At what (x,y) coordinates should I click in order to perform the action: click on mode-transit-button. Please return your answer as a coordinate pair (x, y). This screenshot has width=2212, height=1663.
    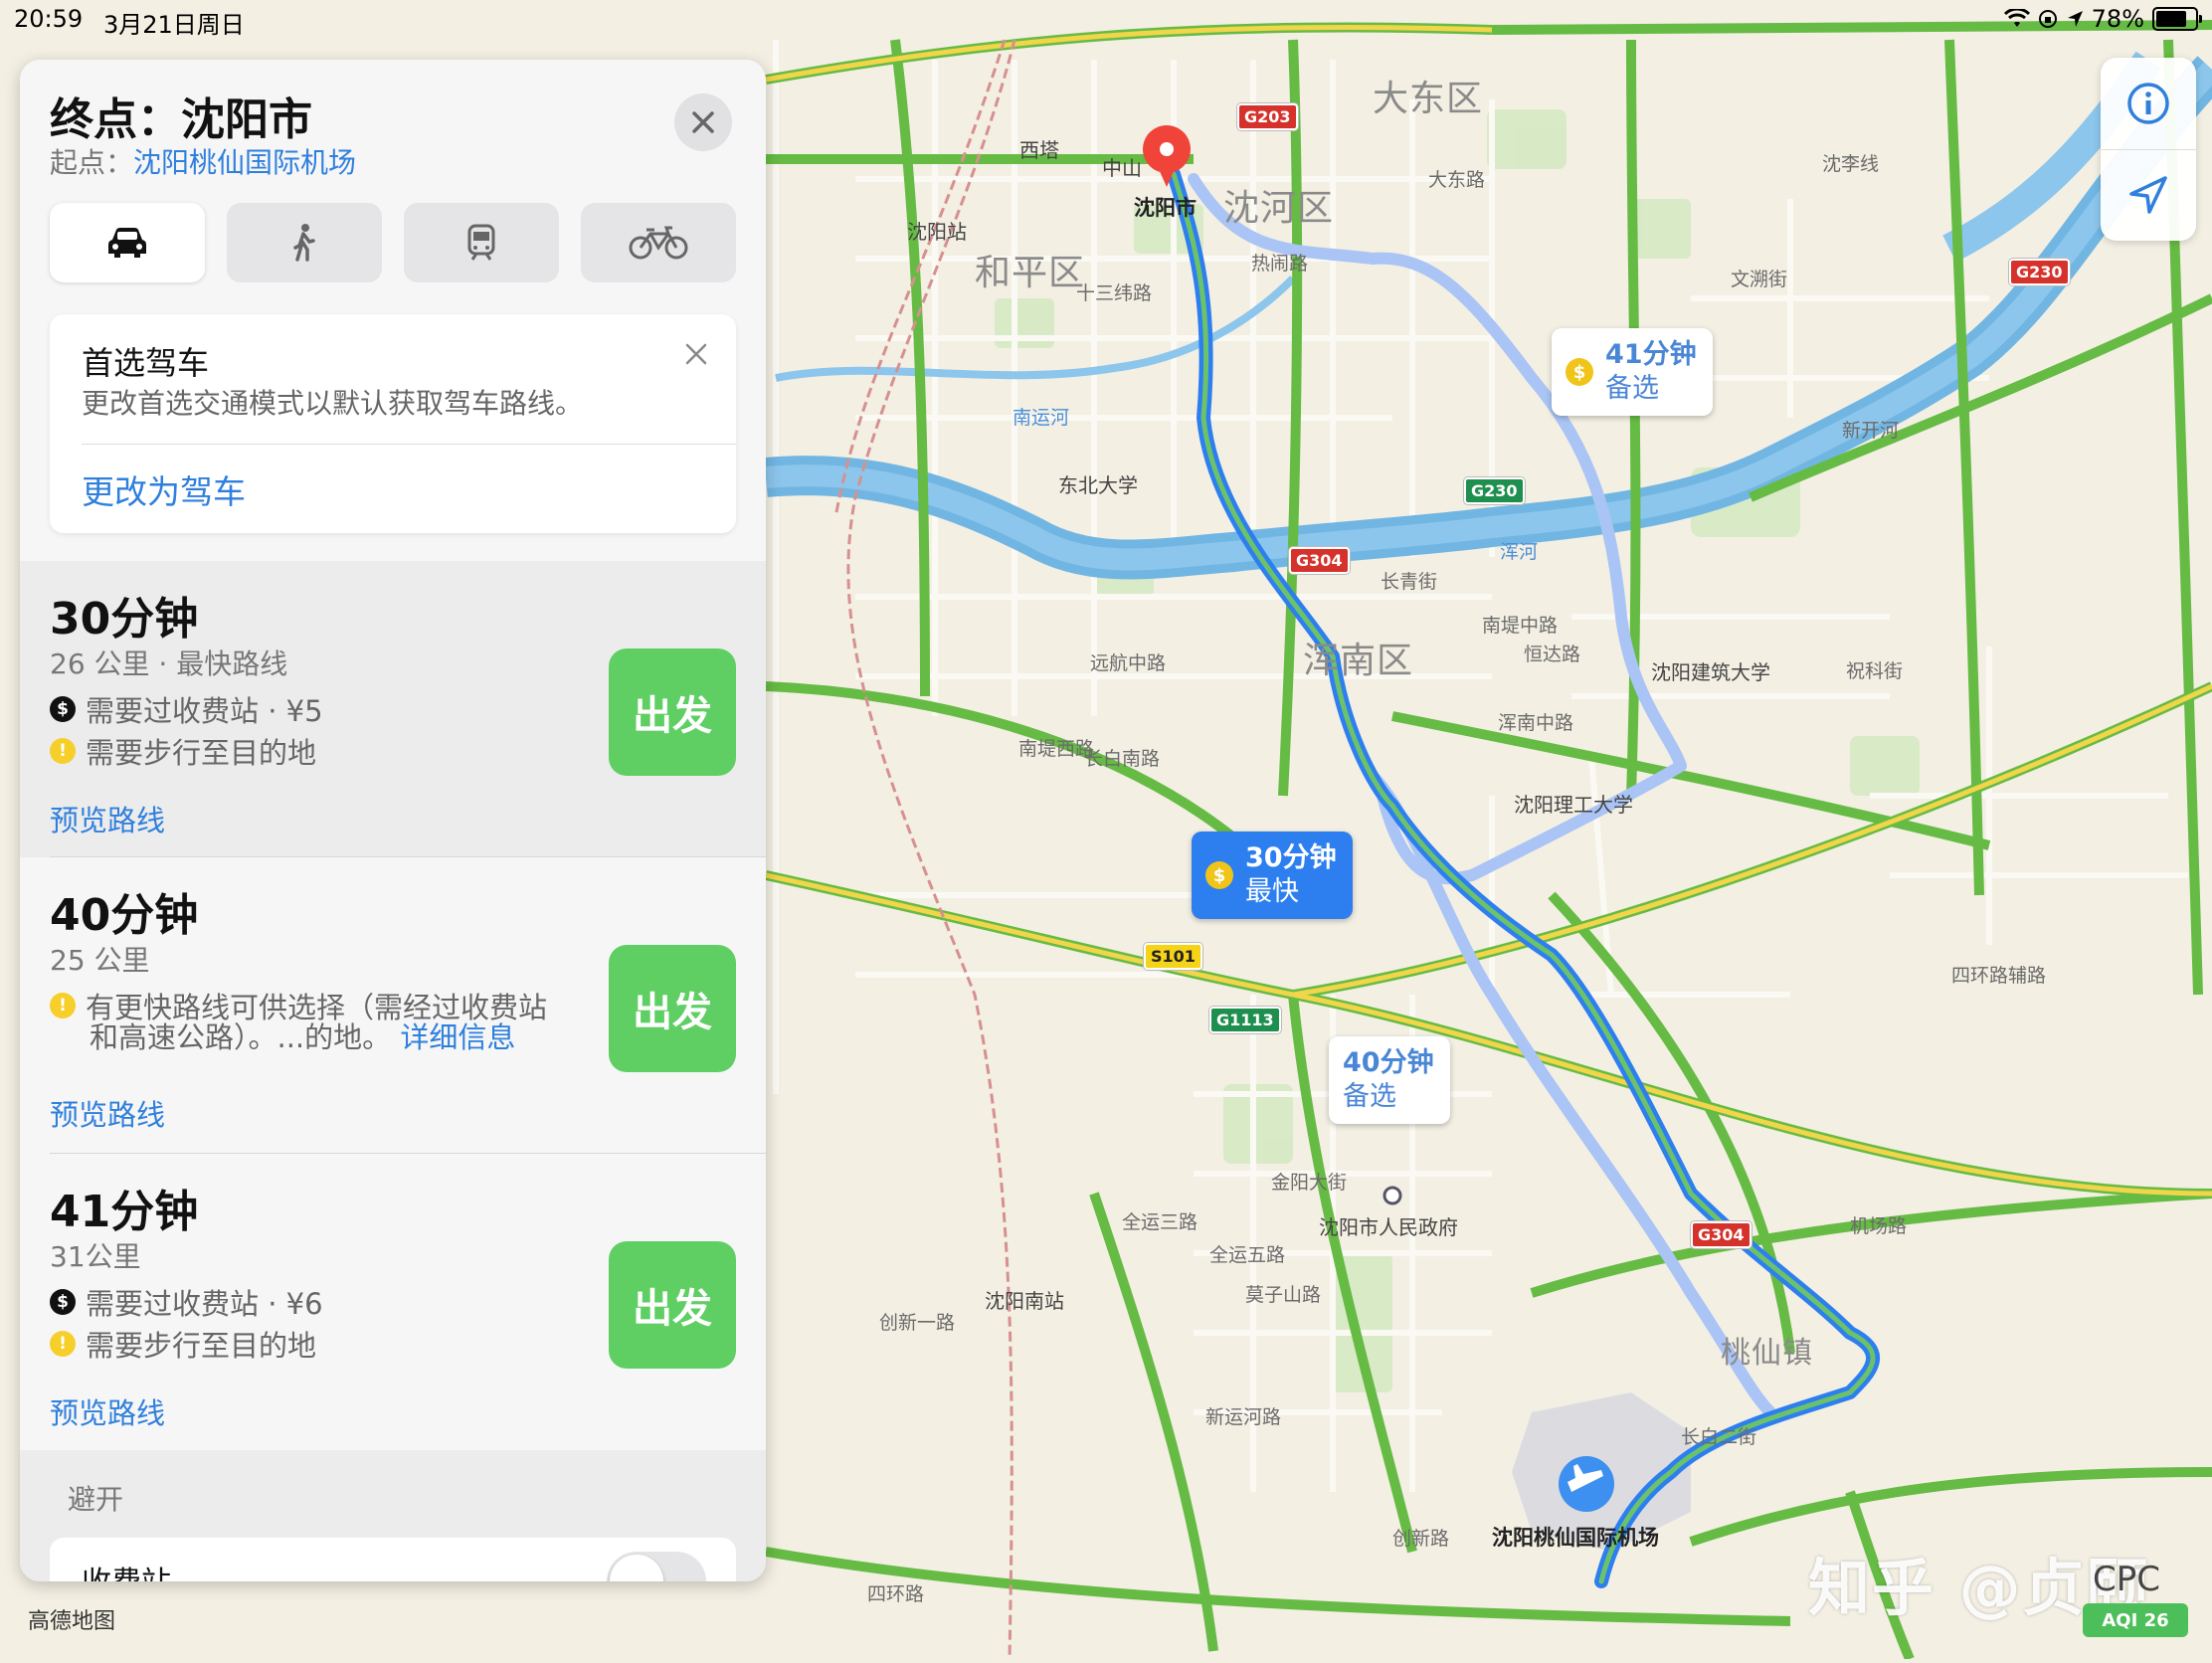
    Looking at the image, I should click on (481, 242).